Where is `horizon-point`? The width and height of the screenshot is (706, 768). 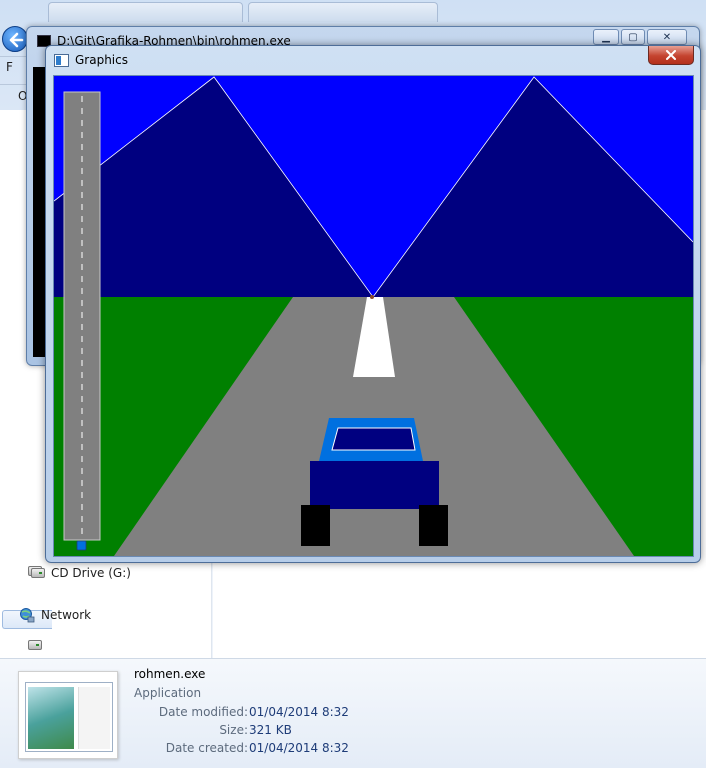
horizon-point is located at coordinates (372, 297).